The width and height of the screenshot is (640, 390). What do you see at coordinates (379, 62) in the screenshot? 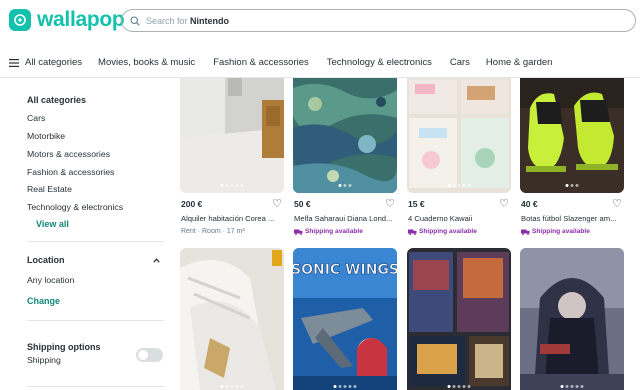
I see `nav-item-technology-electronics: Technology & electronics` at bounding box center [379, 62].